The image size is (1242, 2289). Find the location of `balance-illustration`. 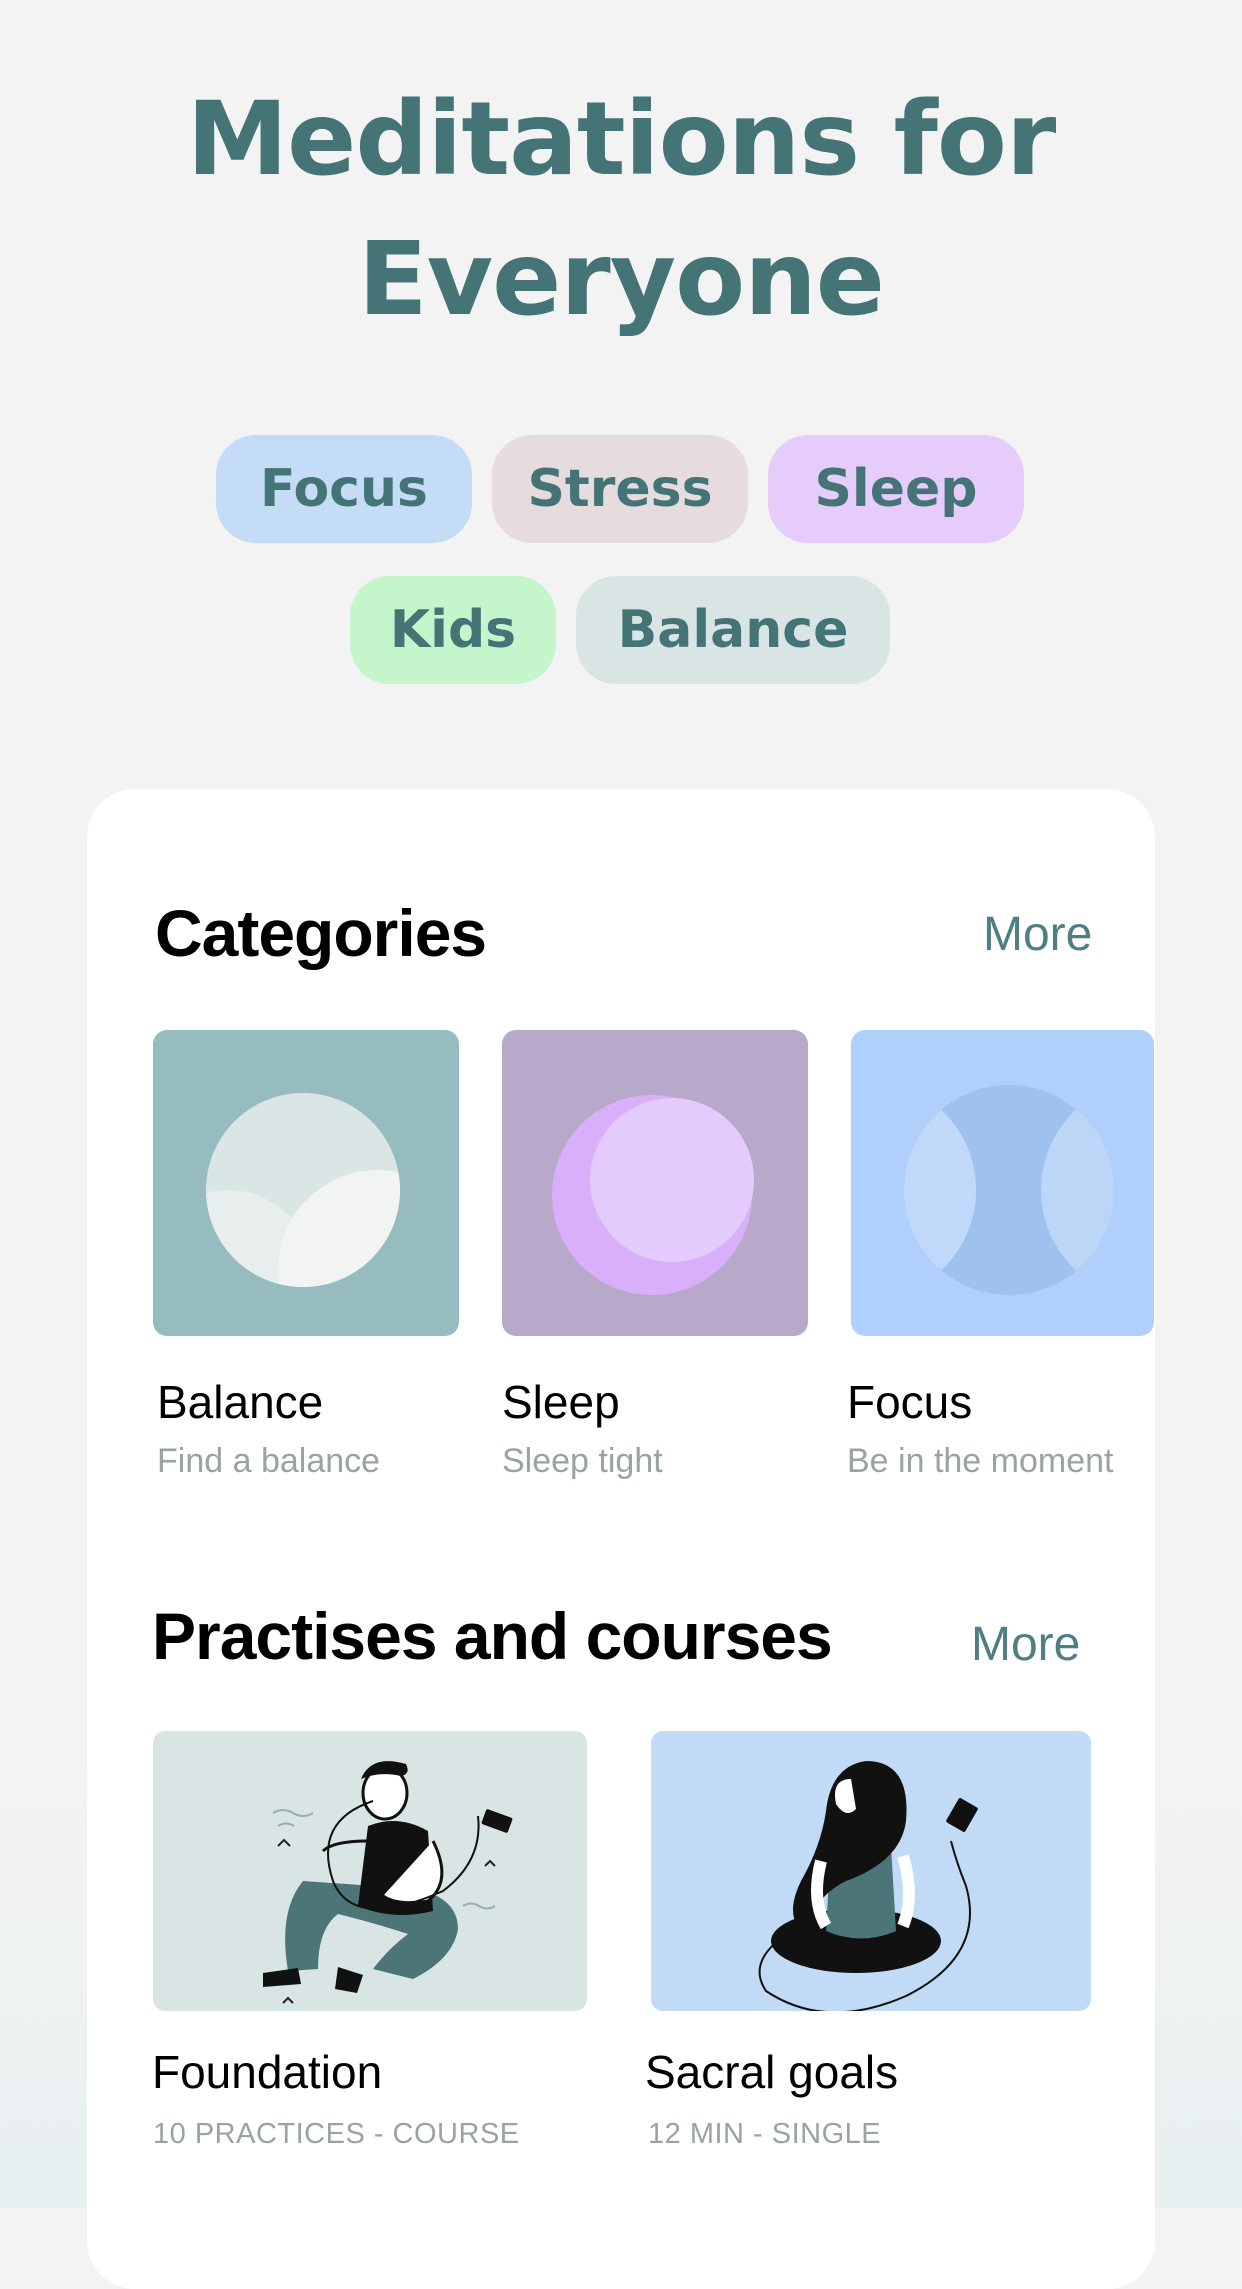

balance-illustration is located at coordinates (303, 1190).